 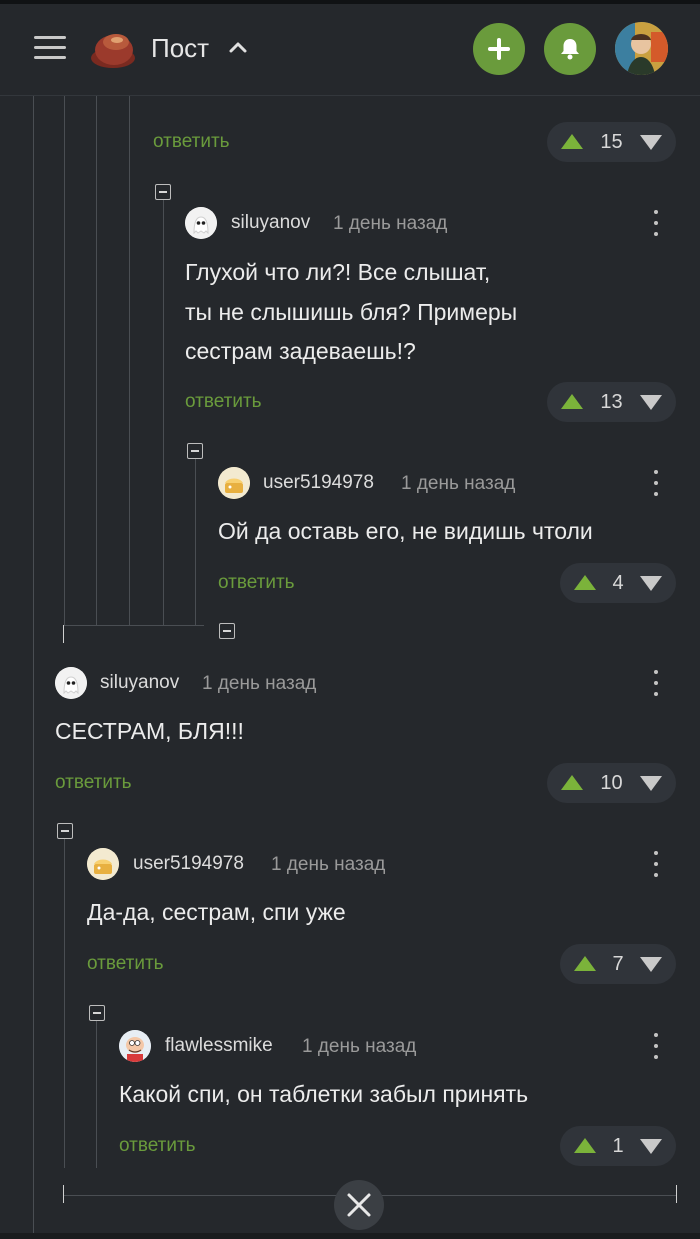 What do you see at coordinates (351, 312) in the screenshot?
I see `comment-text-line: ты не слышишь бля? Примеры` at bounding box center [351, 312].